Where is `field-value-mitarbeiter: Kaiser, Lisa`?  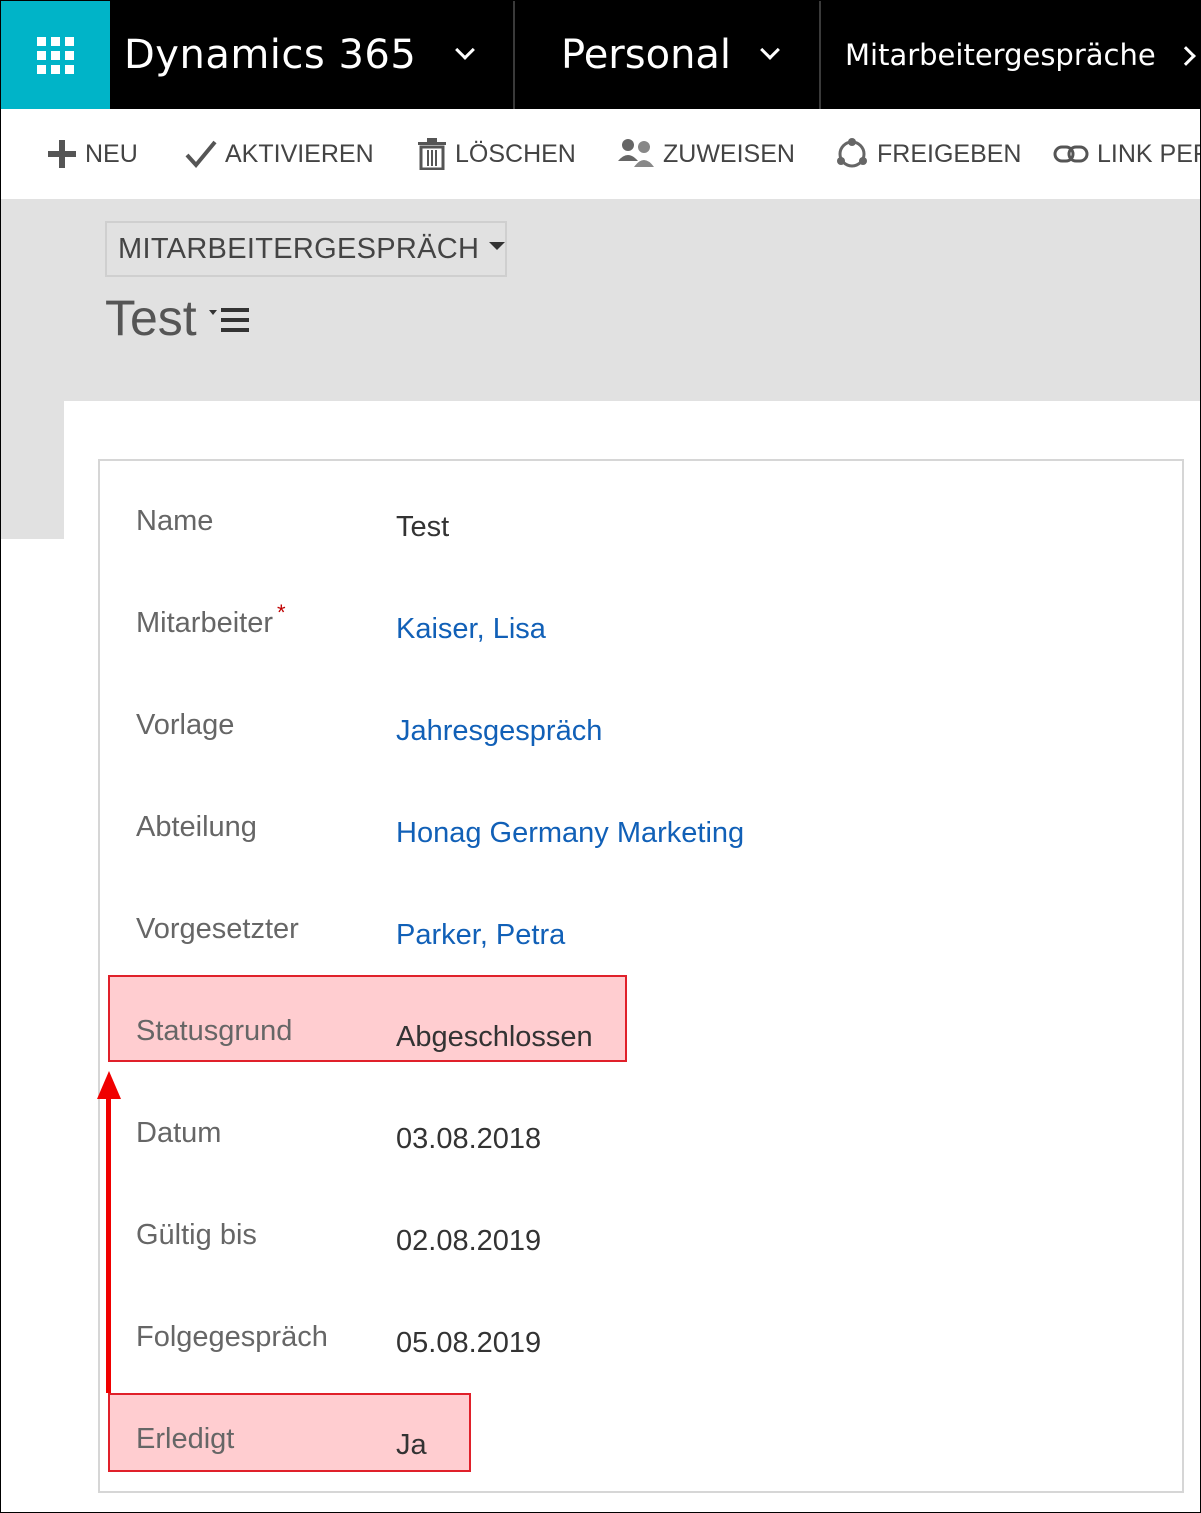 field-value-mitarbeiter: Kaiser, Lisa is located at coordinates (471, 629).